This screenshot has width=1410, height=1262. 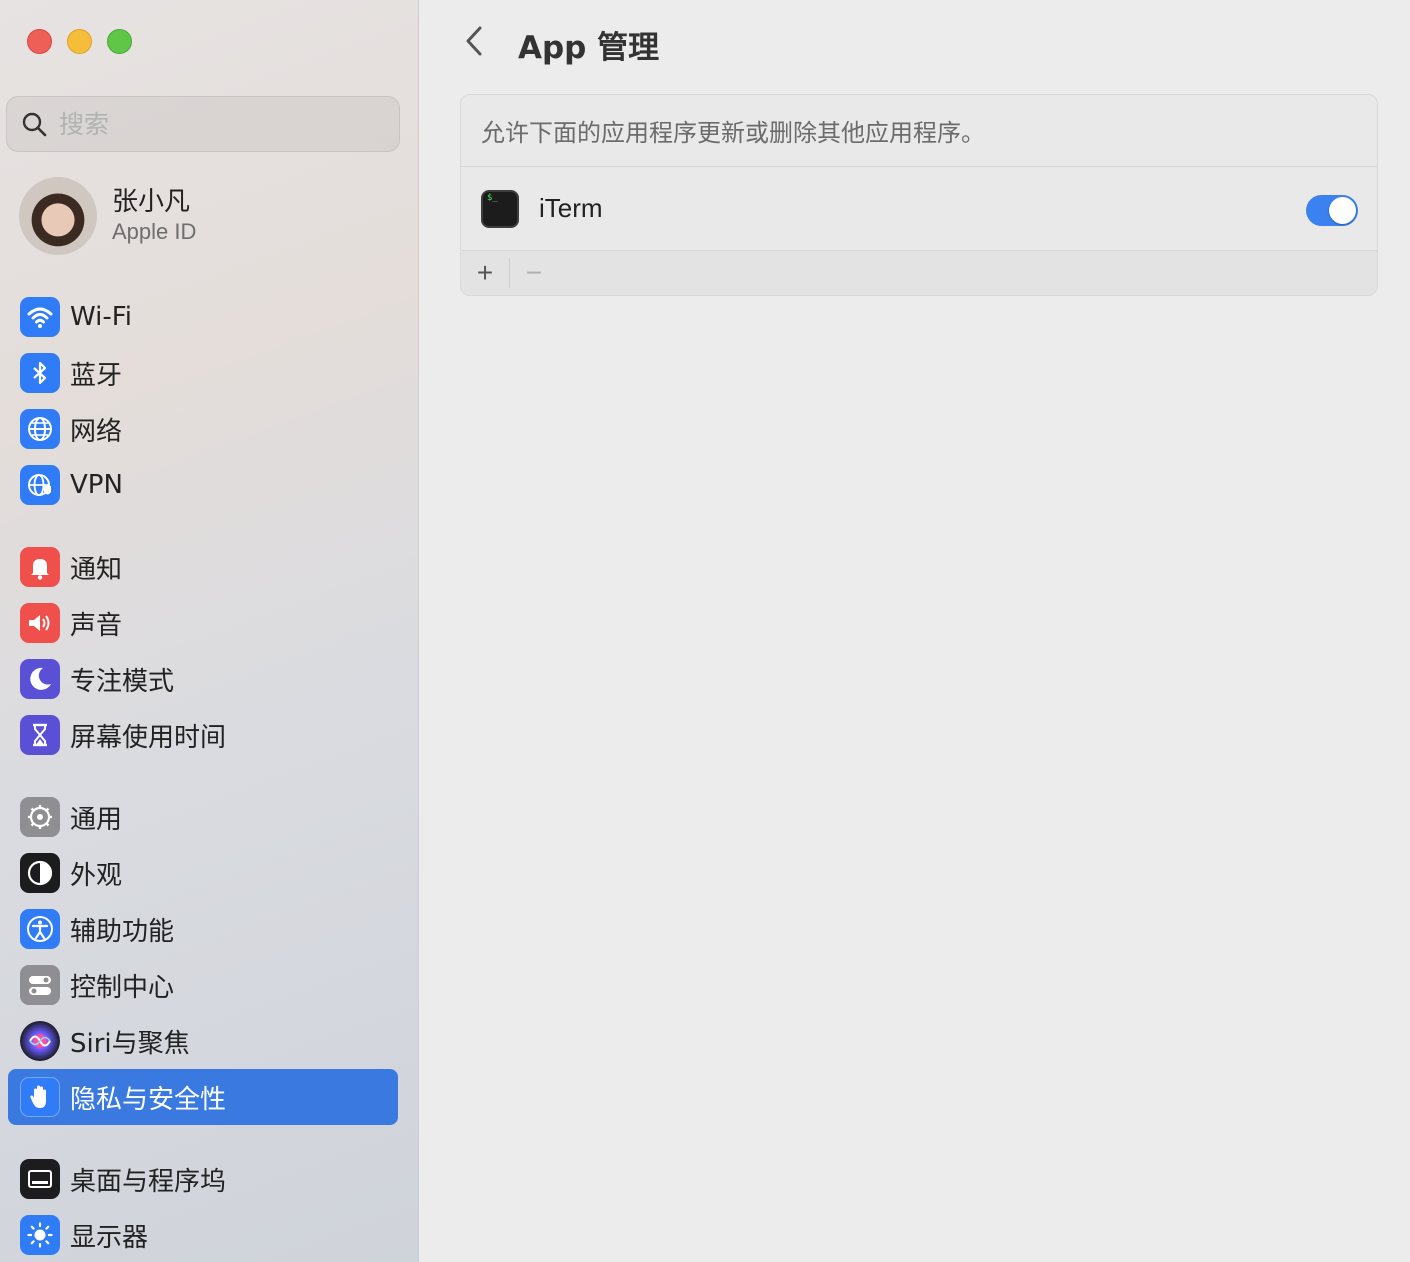 I want to click on sidebar-item-label: 外观, so click(x=96, y=875).